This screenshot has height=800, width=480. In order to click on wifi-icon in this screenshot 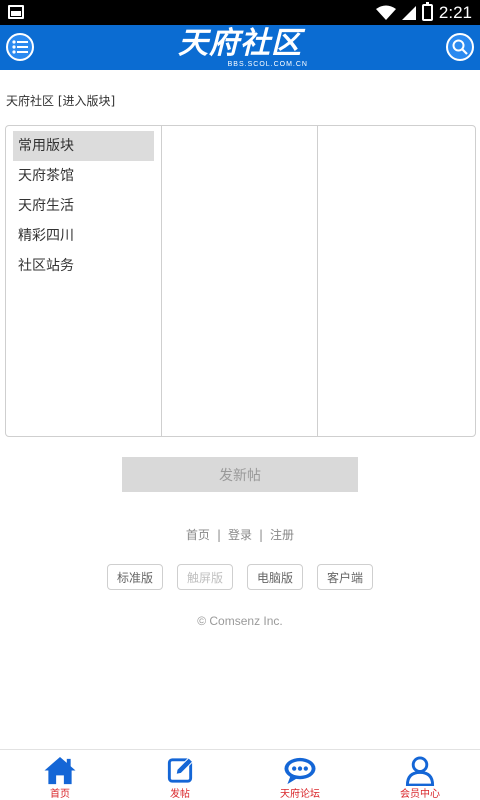, I will do `click(385, 12)`.